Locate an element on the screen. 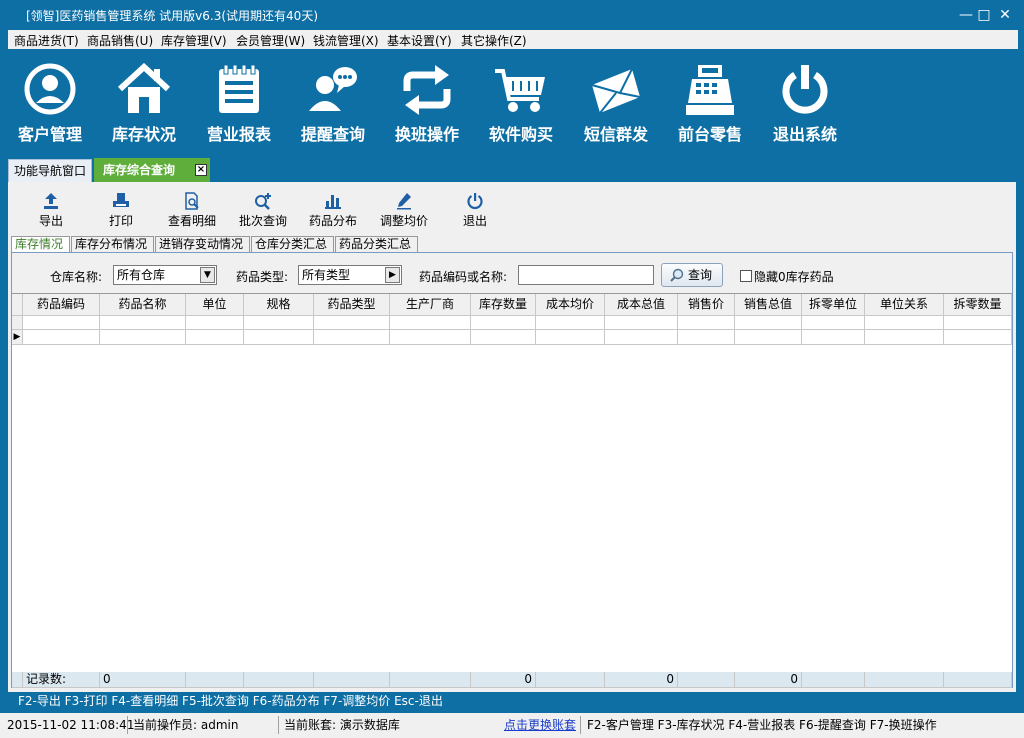 The width and height of the screenshot is (1024, 738). front-retail-button: 前台零售 is located at coordinates (710, 105).